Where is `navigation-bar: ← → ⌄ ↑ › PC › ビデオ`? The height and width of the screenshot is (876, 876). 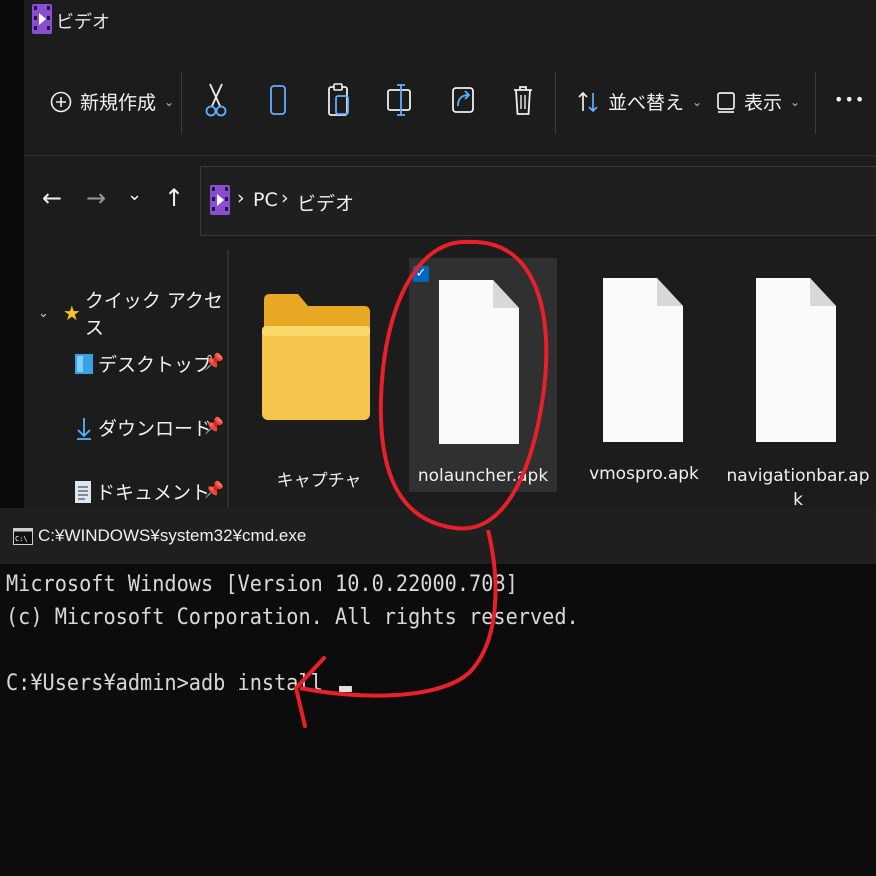
navigation-bar: ← → ⌄ ↑ › PC › ビデオ is located at coordinates (450, 200).